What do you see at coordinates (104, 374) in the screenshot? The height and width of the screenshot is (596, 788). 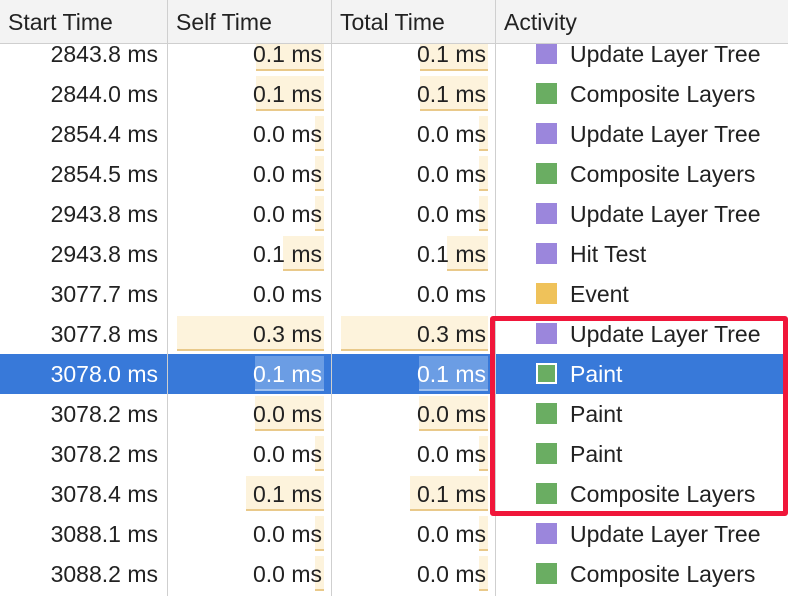 I see `start-time-value: 3078.0 ms` at bounding box center [104, 374].